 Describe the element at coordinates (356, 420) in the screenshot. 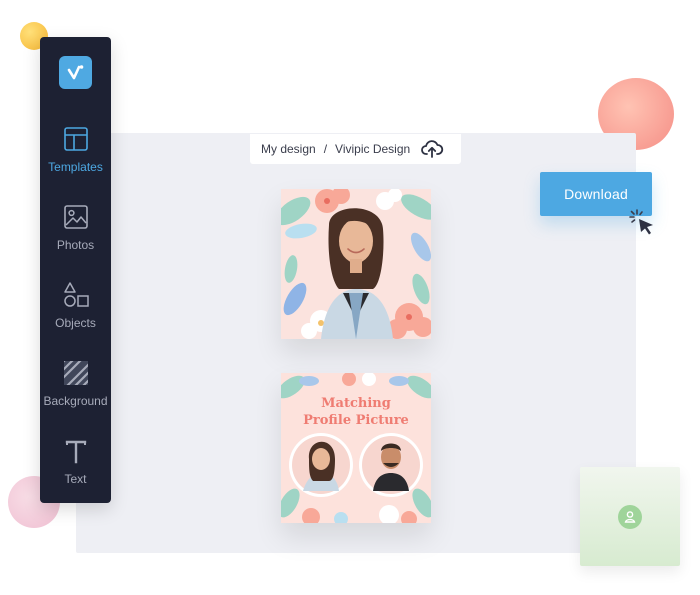

I see `card-heading-line2: Profile Picture` at that location.